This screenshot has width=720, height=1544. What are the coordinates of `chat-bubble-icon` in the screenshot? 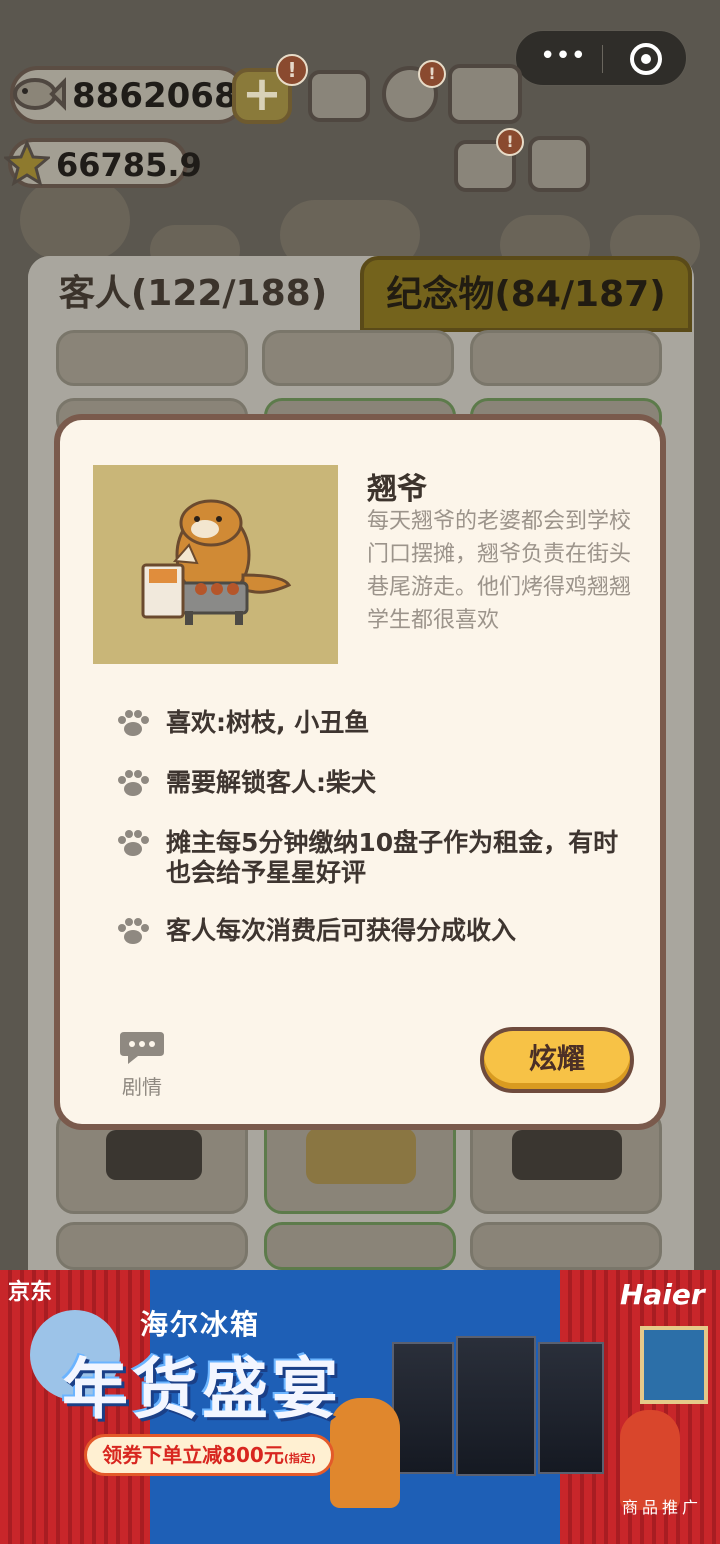 It's located at (142, 1048).